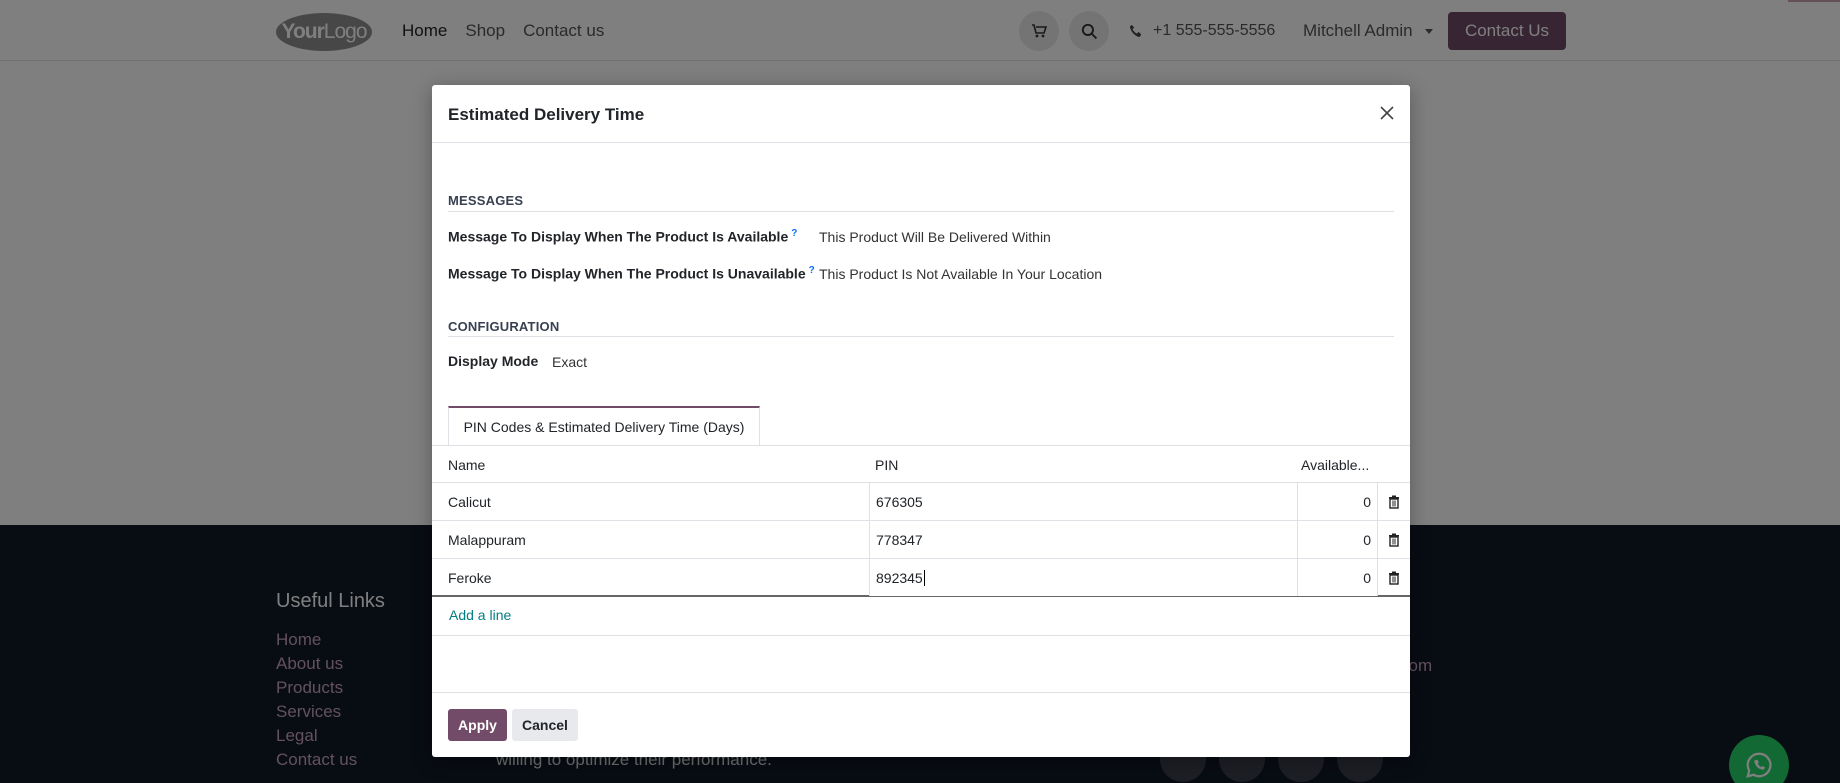 Image resolution: width=1840 pixels, height=783 pixels. What do you see at coordinates (504, 326) in the screenshot?
I see `configuration-section-title: CONFIGURATION` at bounding box center [504, 326].